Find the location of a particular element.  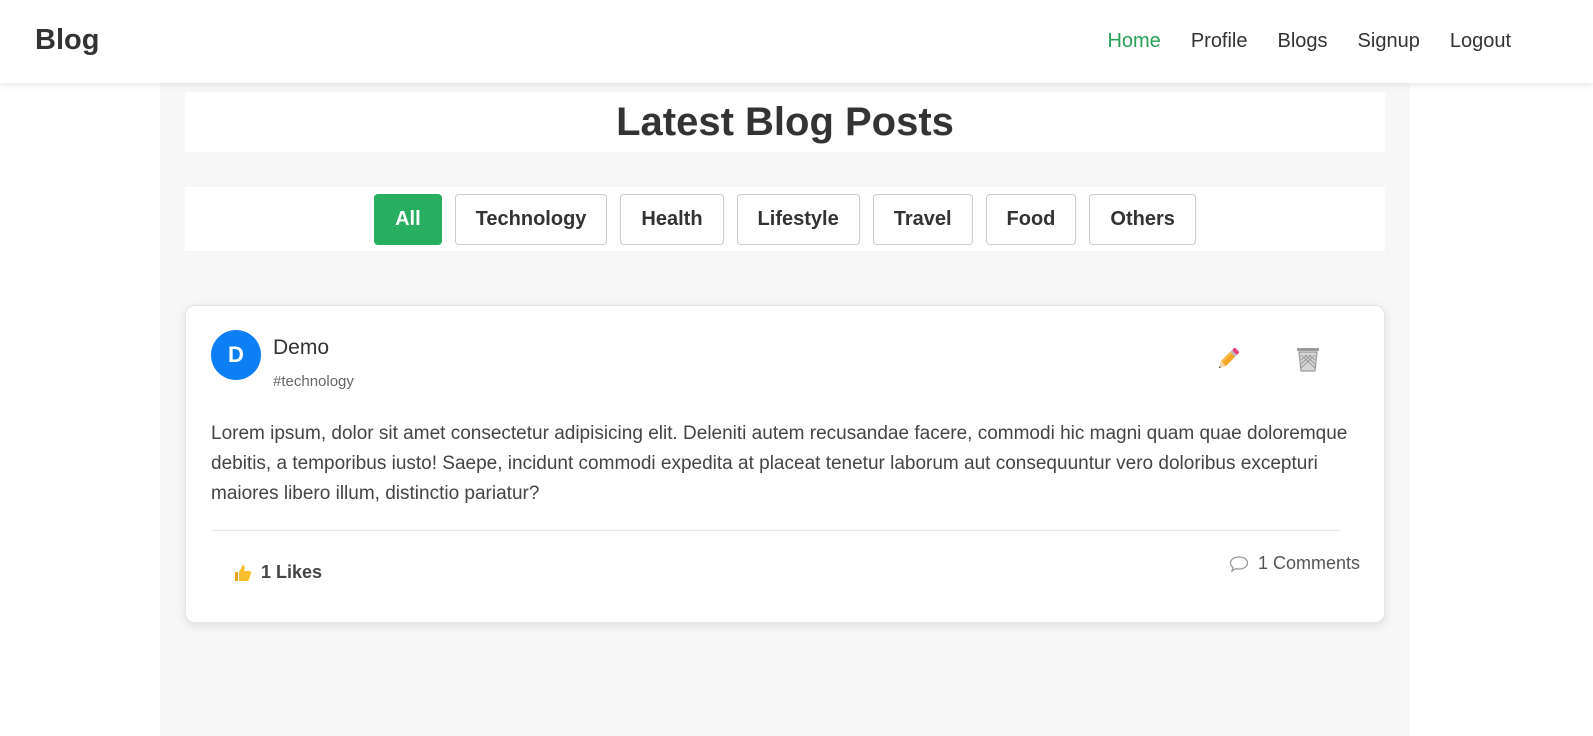

filter-travel-button: Travel is located at coordinates (922, 219).